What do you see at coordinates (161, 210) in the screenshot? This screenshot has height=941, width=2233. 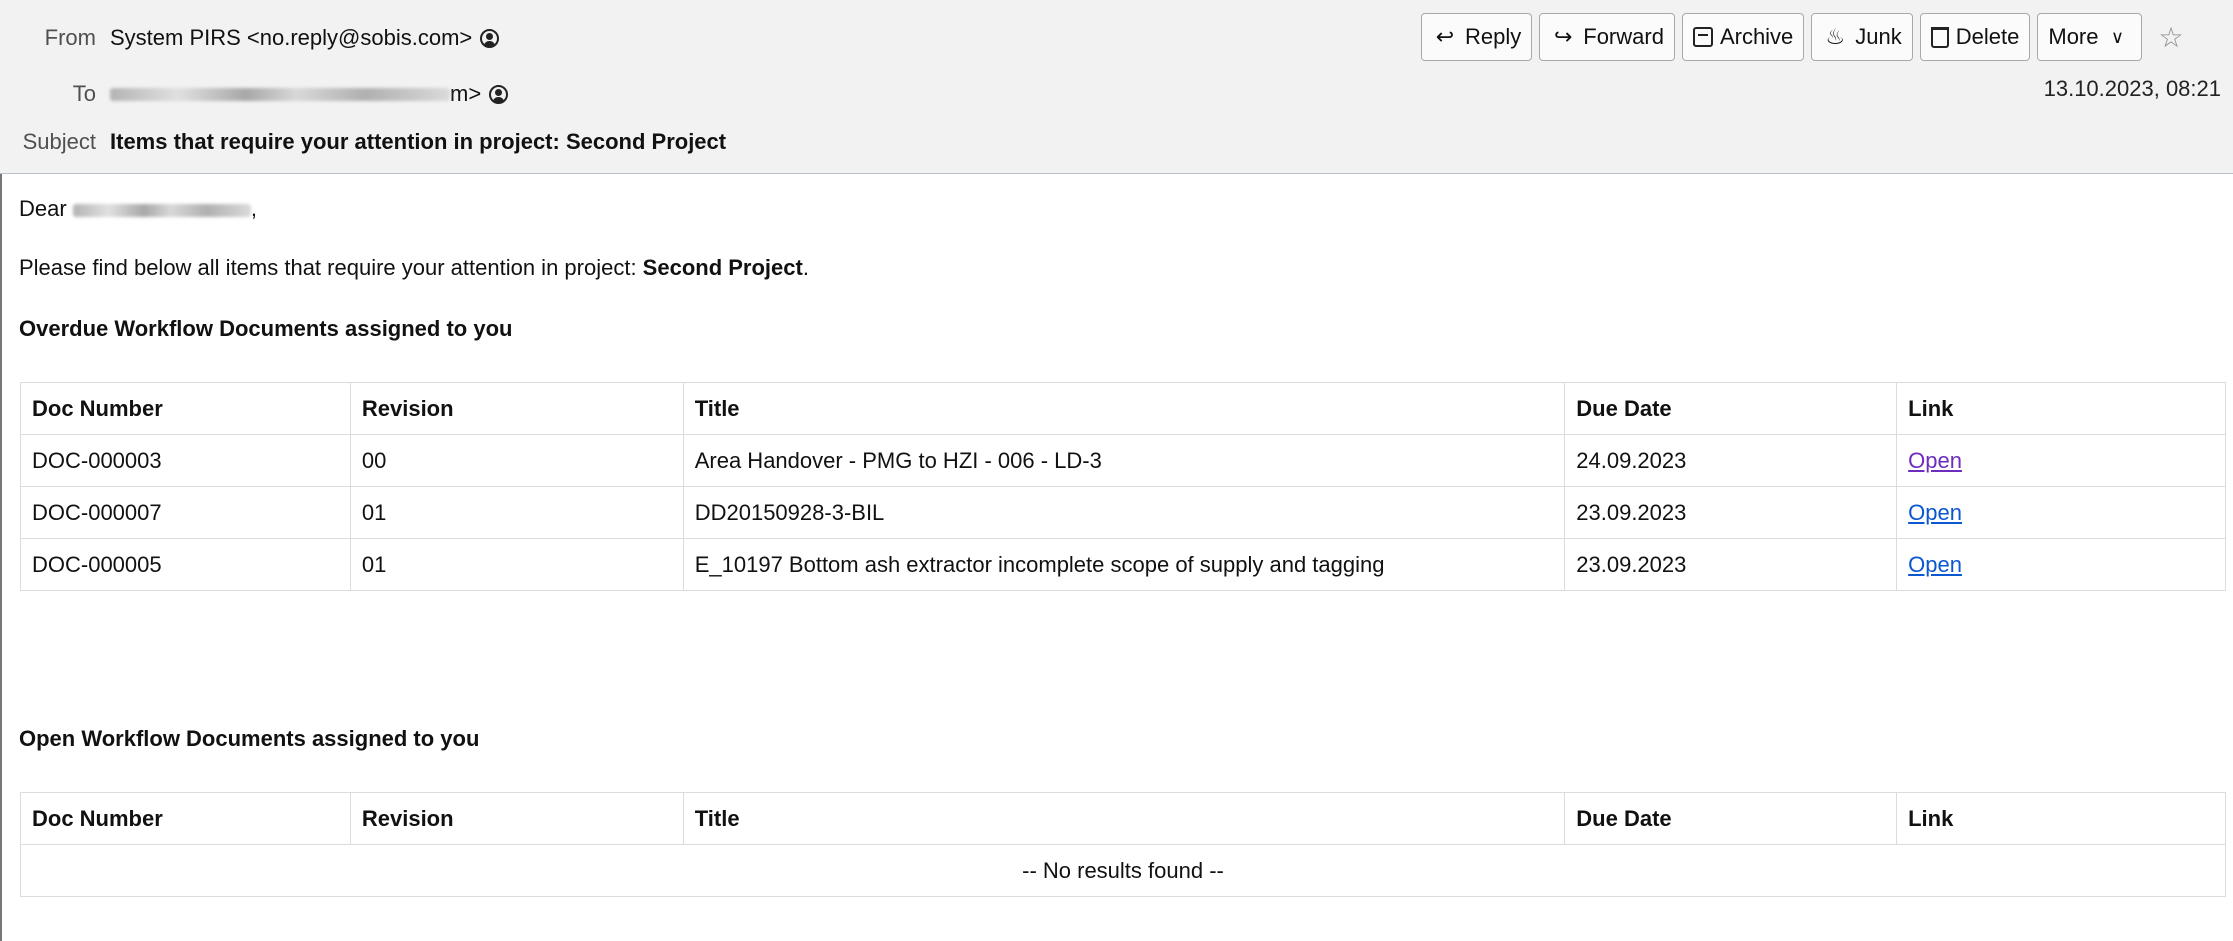 I see `redacted-name` at bounding box center [161, 210].